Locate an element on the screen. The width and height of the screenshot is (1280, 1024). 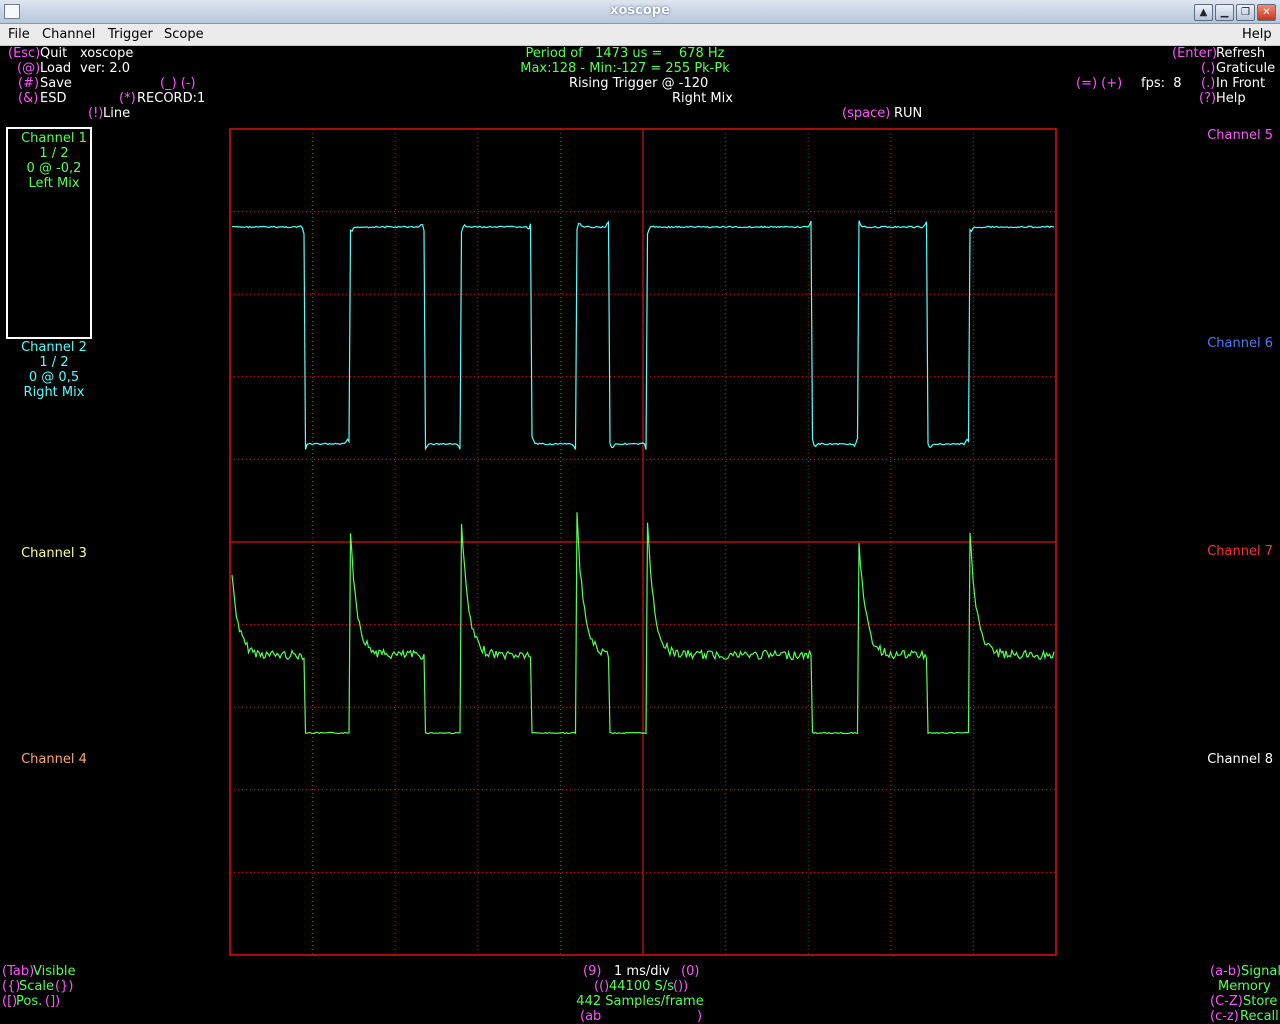
scale-label: Scale is located at coordinates (36, 986).